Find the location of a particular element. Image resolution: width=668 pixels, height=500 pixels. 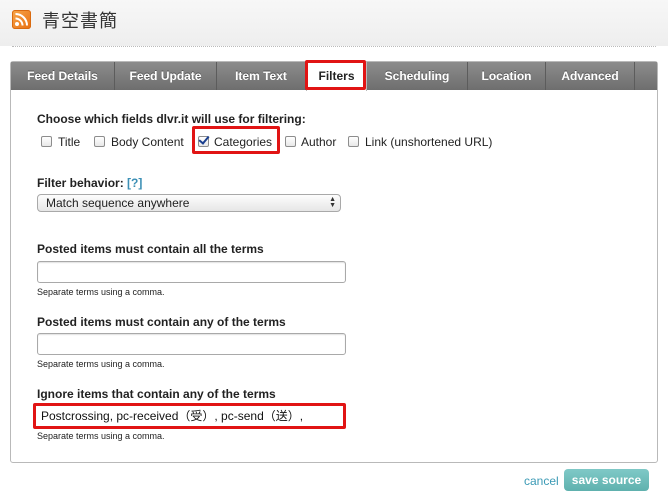

all-terms-hint: Separate terms using a comma. is located at coordinates (101, 292).